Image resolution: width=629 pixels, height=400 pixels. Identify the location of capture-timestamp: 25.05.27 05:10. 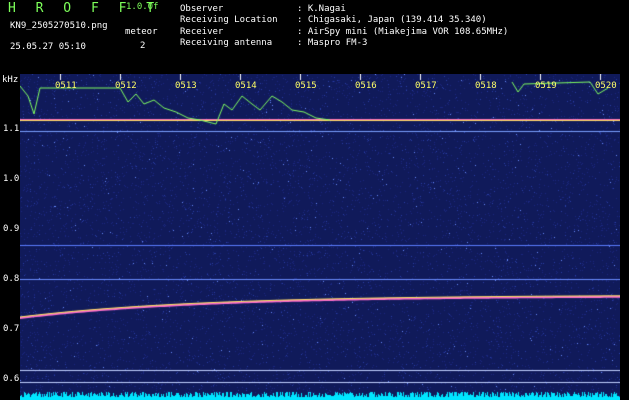
(48, 47).